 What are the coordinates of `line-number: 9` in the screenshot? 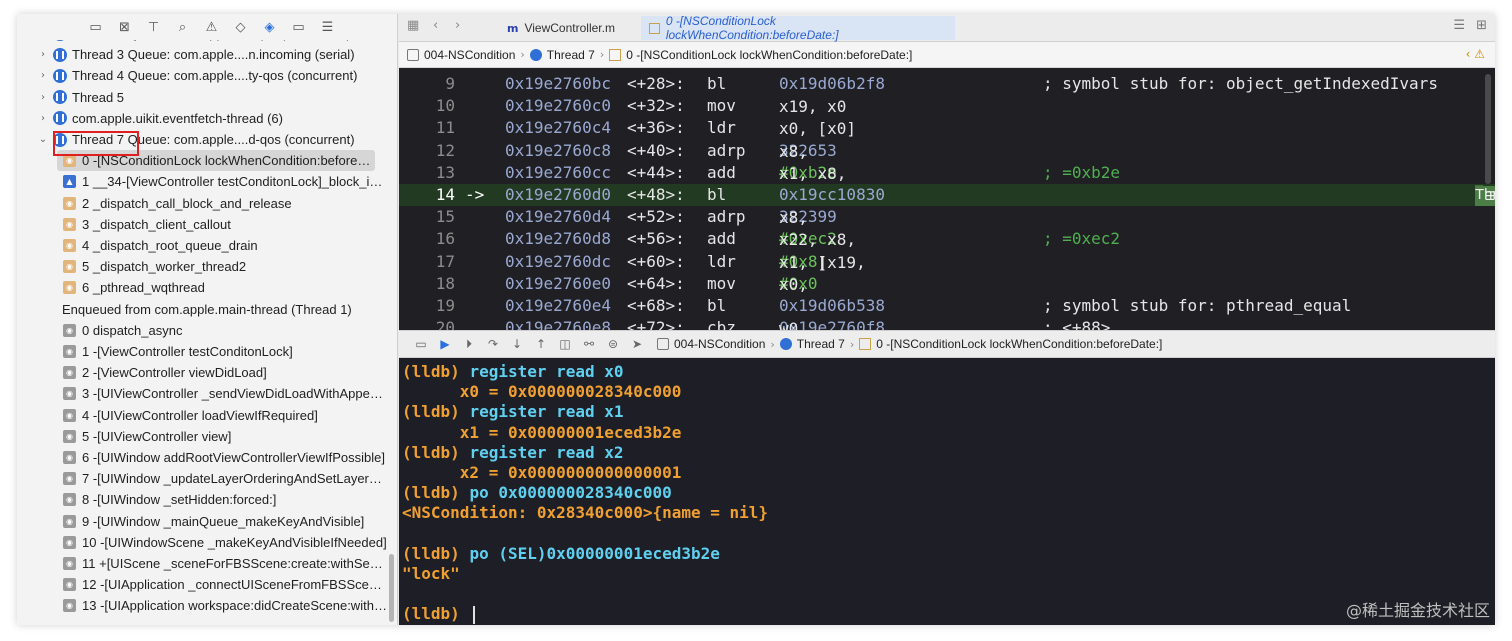 It's located at (450, 83).